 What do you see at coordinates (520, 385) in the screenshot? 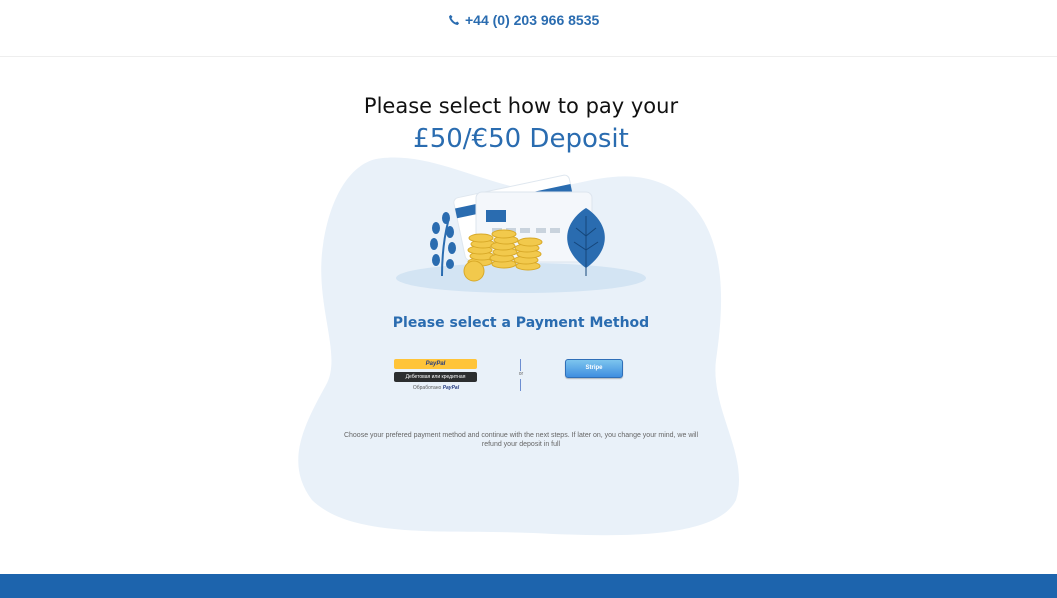
I see `divider-line-bottom` at bounding box center [520, 385].